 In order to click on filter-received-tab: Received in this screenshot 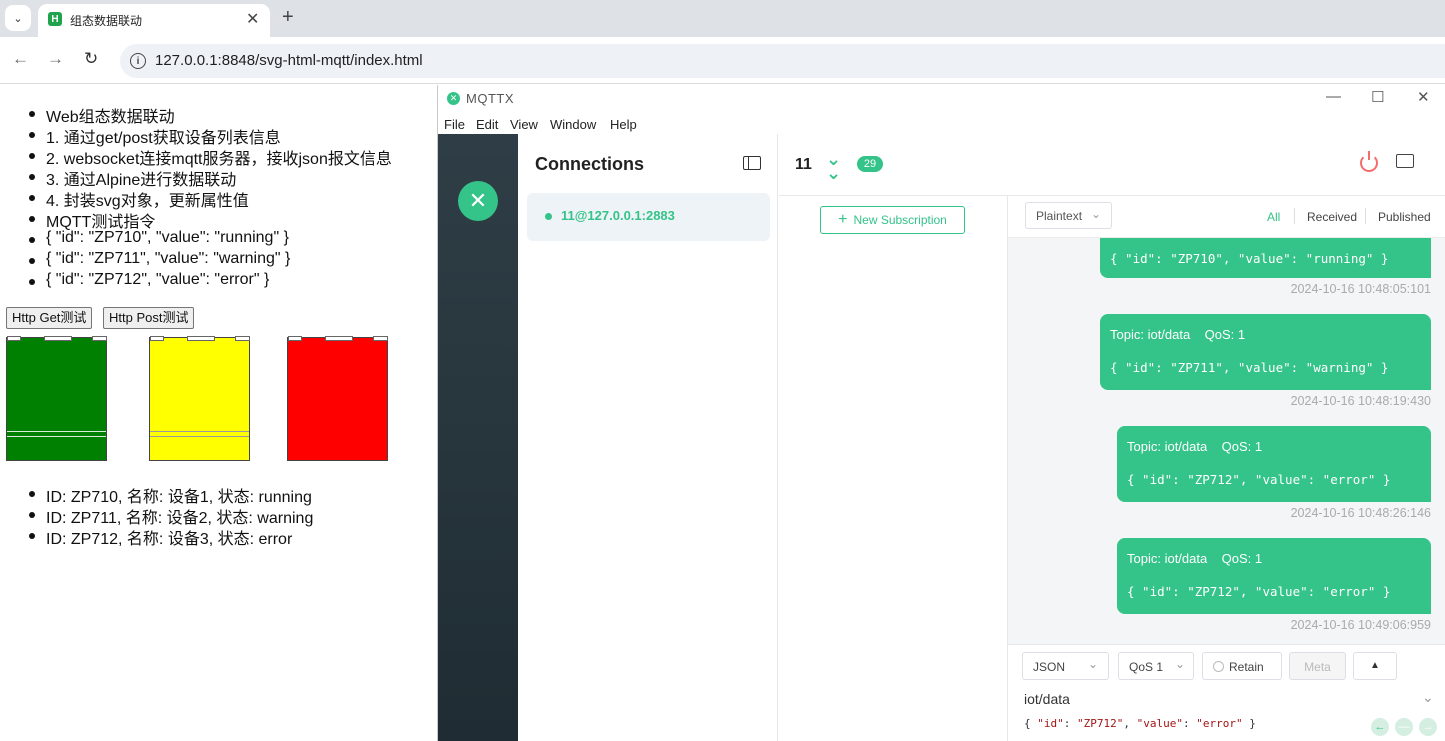, I will do `click(1332, 217)`.